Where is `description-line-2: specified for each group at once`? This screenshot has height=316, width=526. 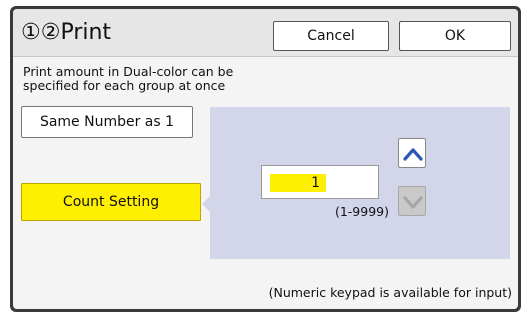 description-line-2: specified for each group at once is located at coordinates (124, 85).